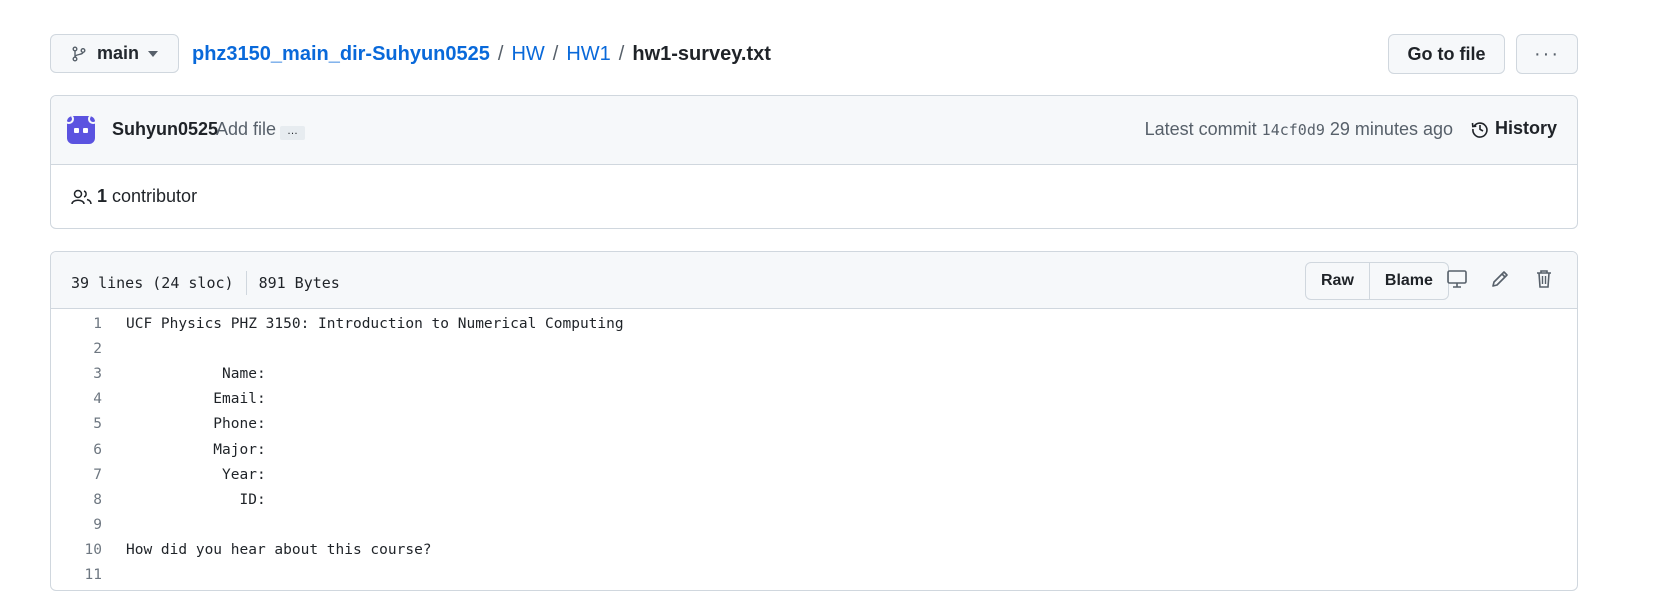 Image resolution: width=1660 pixels, height=591 pixels. Describe the element at coordinates (1337, 281) in the screenshot. I see `raw-button: Raw` at that location.